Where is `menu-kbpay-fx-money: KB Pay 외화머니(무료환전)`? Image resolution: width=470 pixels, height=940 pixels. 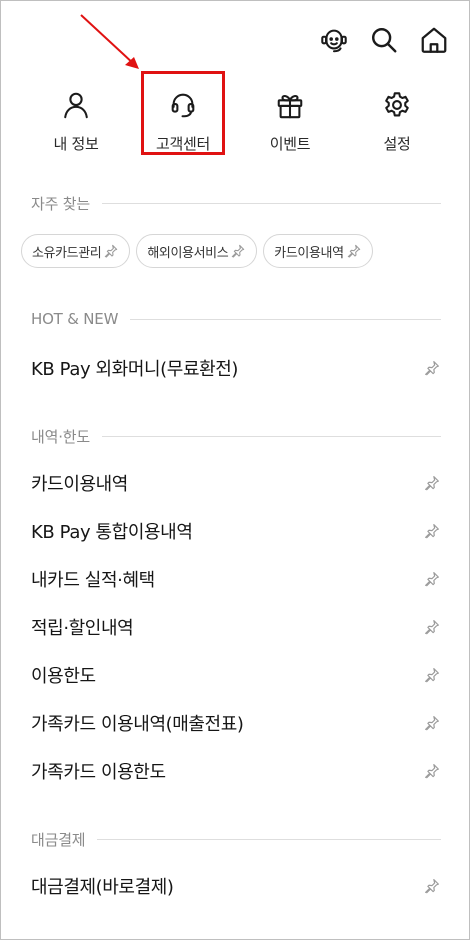 menu-kbpay-fx-money: KB Pay 외화머니(무료환전) is located at coordinates (237, 368).